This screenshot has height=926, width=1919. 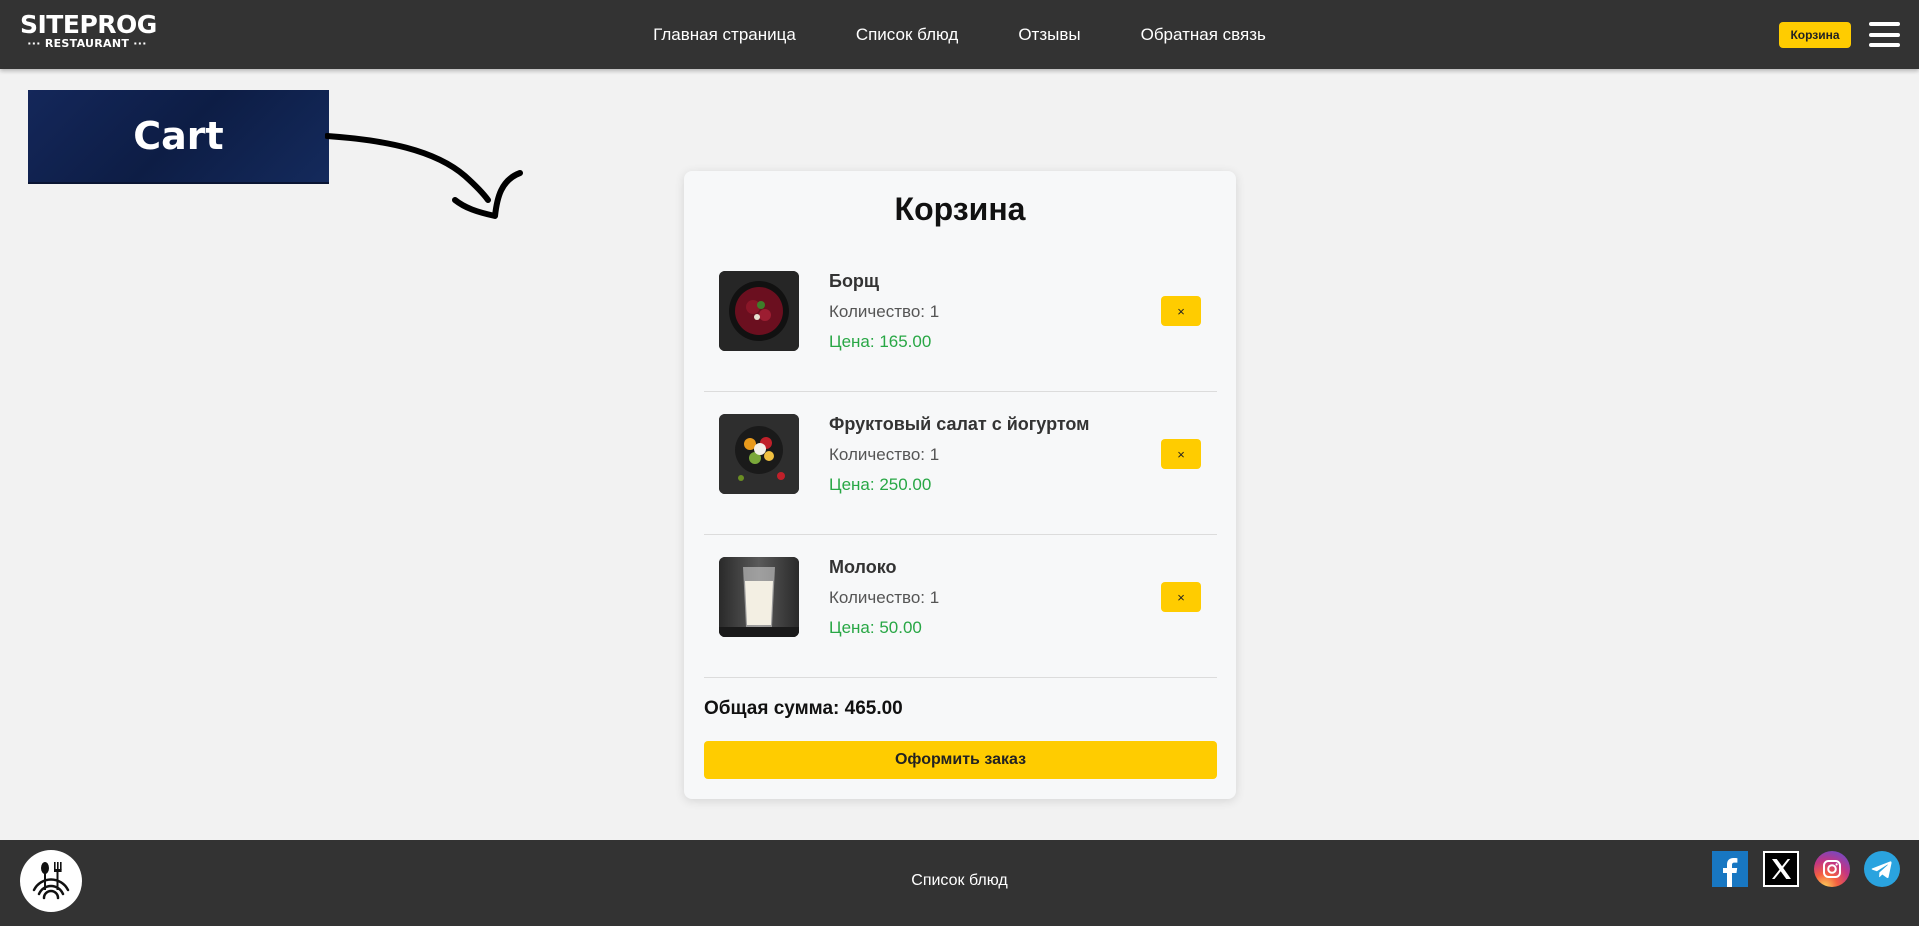 I want to click on facebook-icon, so click(x=1730, y=869).